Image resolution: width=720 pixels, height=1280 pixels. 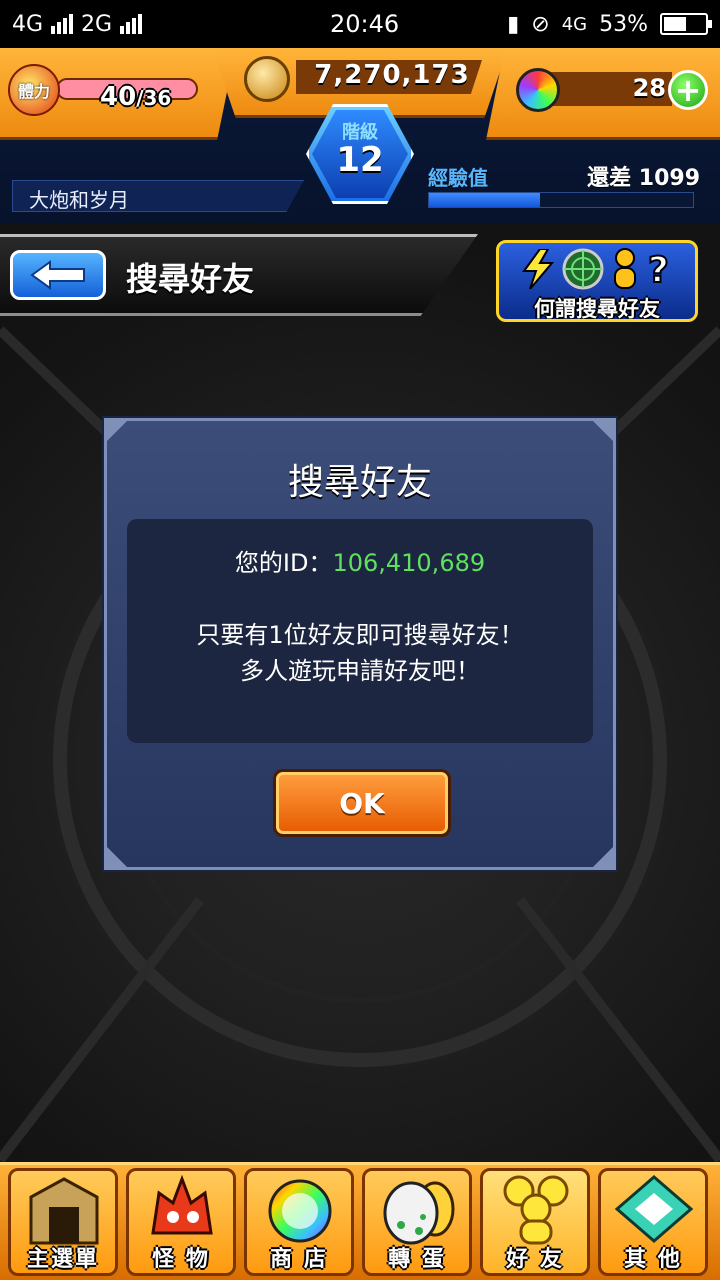 What do you see at coordinates (392, 75) in the screenshot?
I see `money-value: 7,270,173` at bounding box center [392, 75].